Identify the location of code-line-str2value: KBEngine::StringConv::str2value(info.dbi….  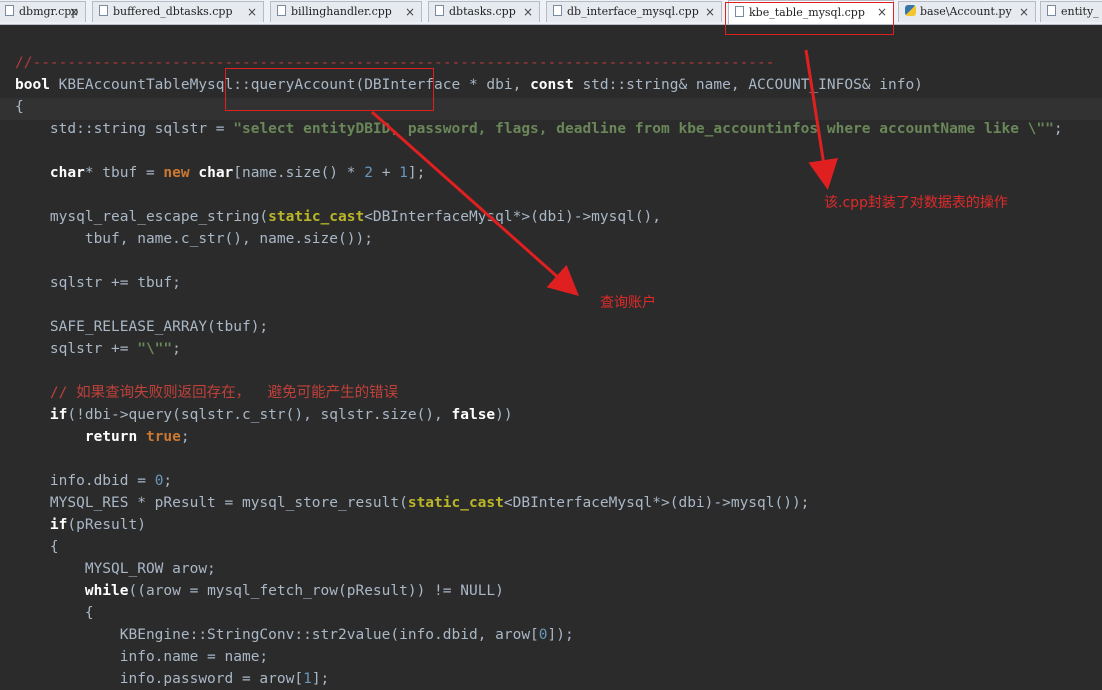
(294, 635).